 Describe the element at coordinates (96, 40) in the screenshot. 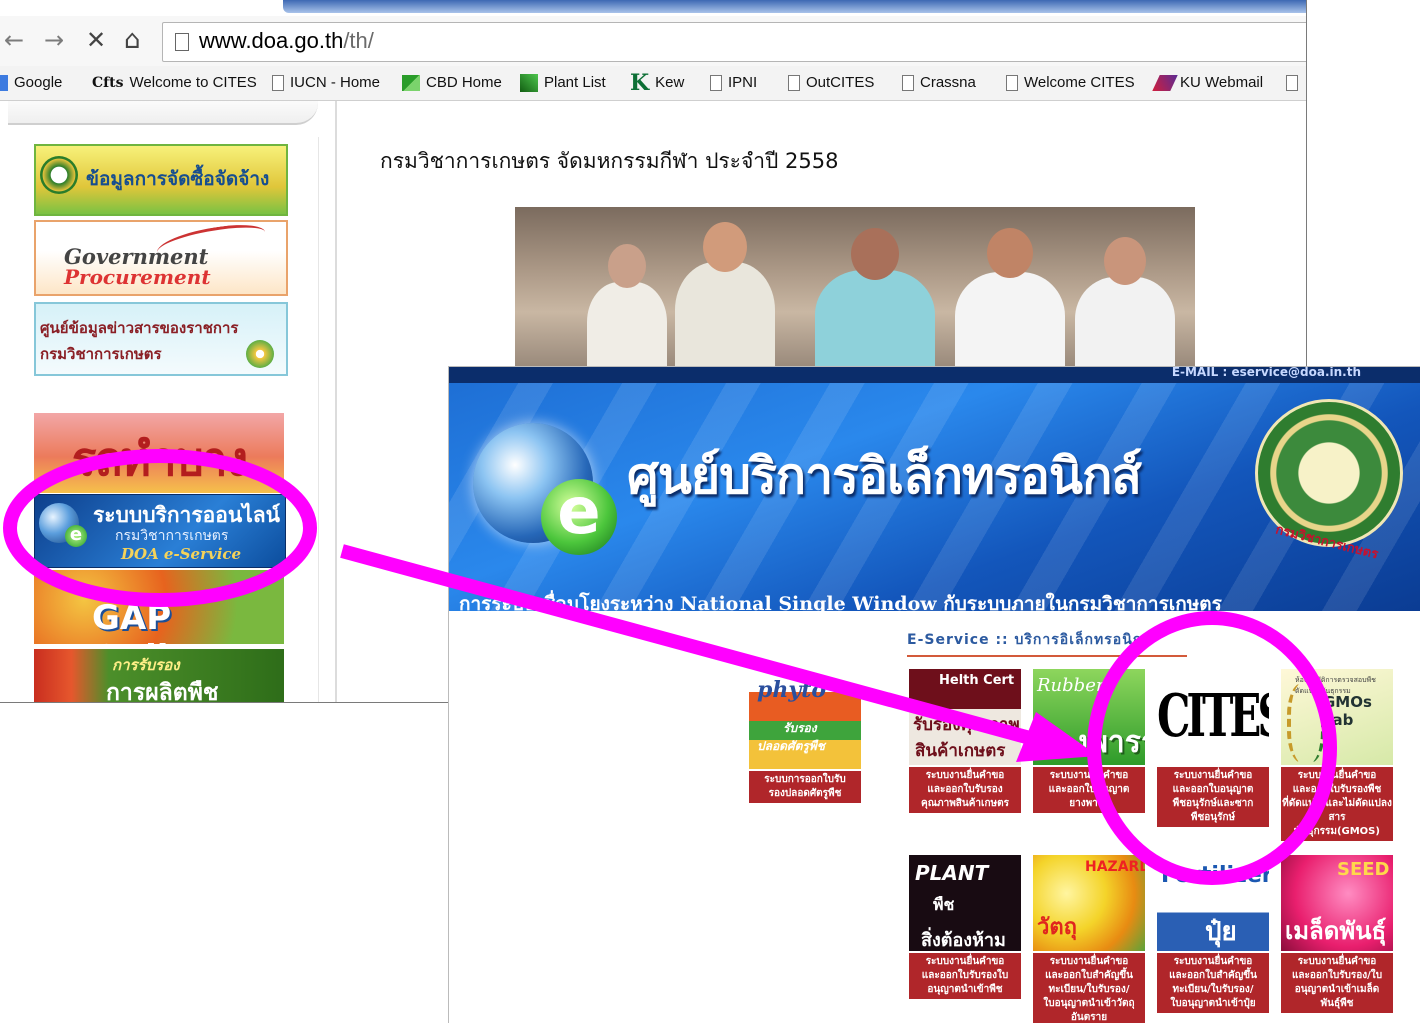

I see `stop-icon: ✕` at that location.